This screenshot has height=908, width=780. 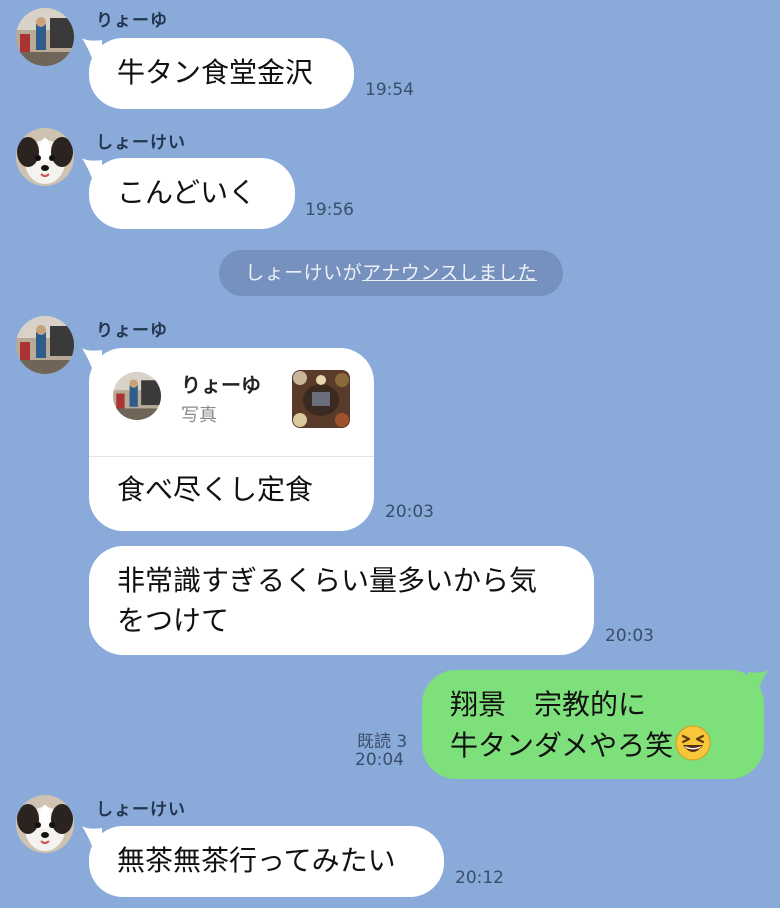 I want to click on message-time: 20:12, so click(x=479, y=878).